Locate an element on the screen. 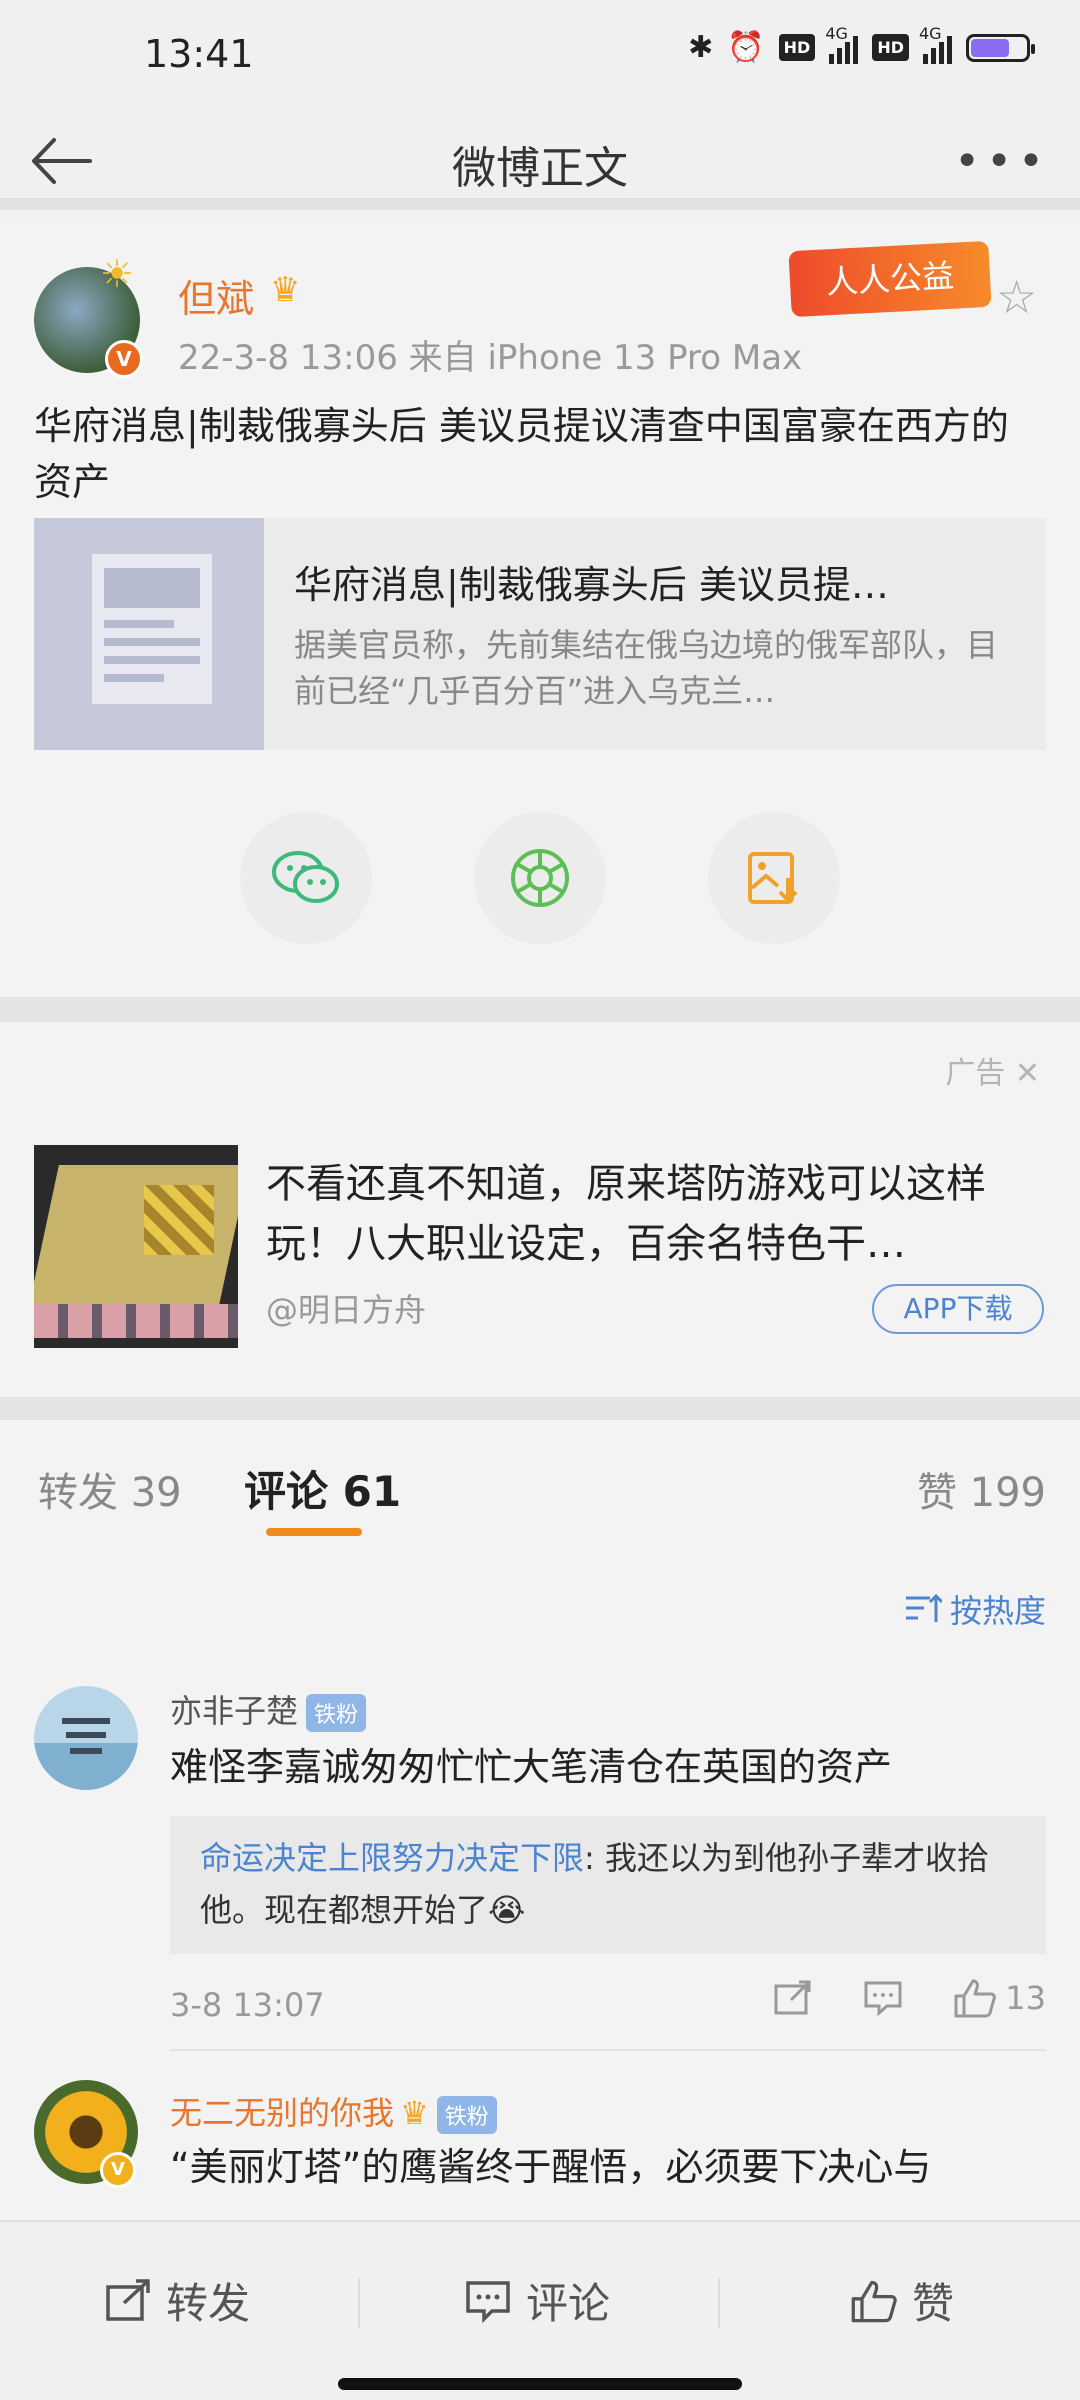 The height and width of the screenshot is (2400, 1080). commenter-avatar is located at coordinates (86, 1738).